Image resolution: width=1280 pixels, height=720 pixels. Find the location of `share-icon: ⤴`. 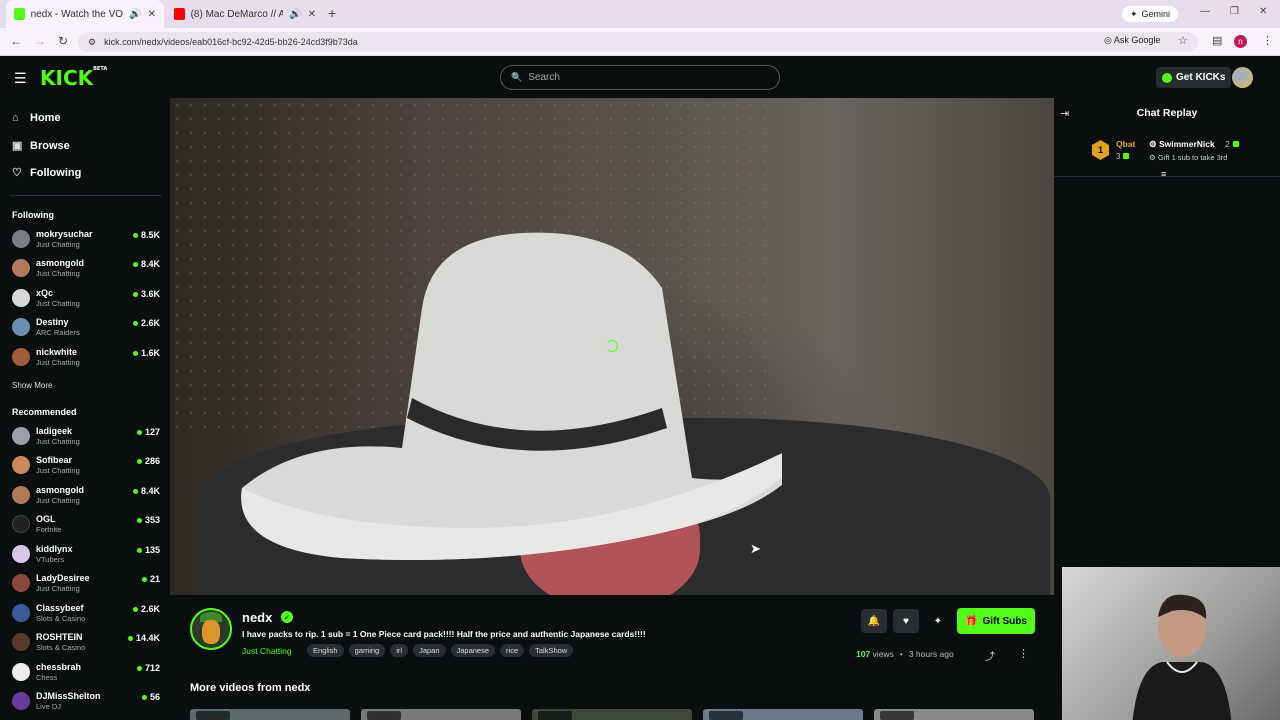

share-icon: ⤴ is located at coordinates (990, 655).